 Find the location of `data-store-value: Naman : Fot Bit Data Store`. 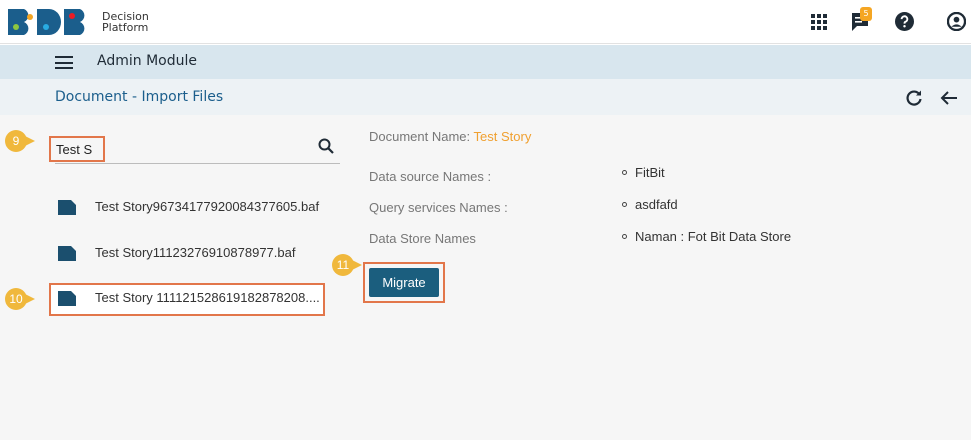

data-store-value: Naman : Fot Bit Data Store is located at coordinates (713, 236).